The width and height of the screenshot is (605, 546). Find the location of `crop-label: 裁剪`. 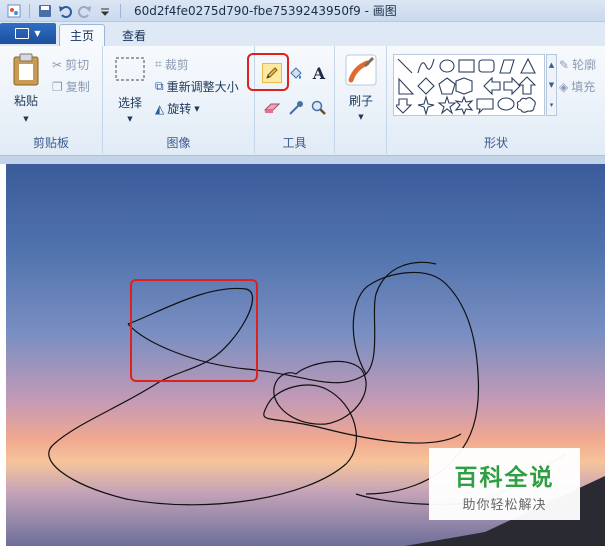

crop-label: 裁剪 is located at coordinates (176, 65).